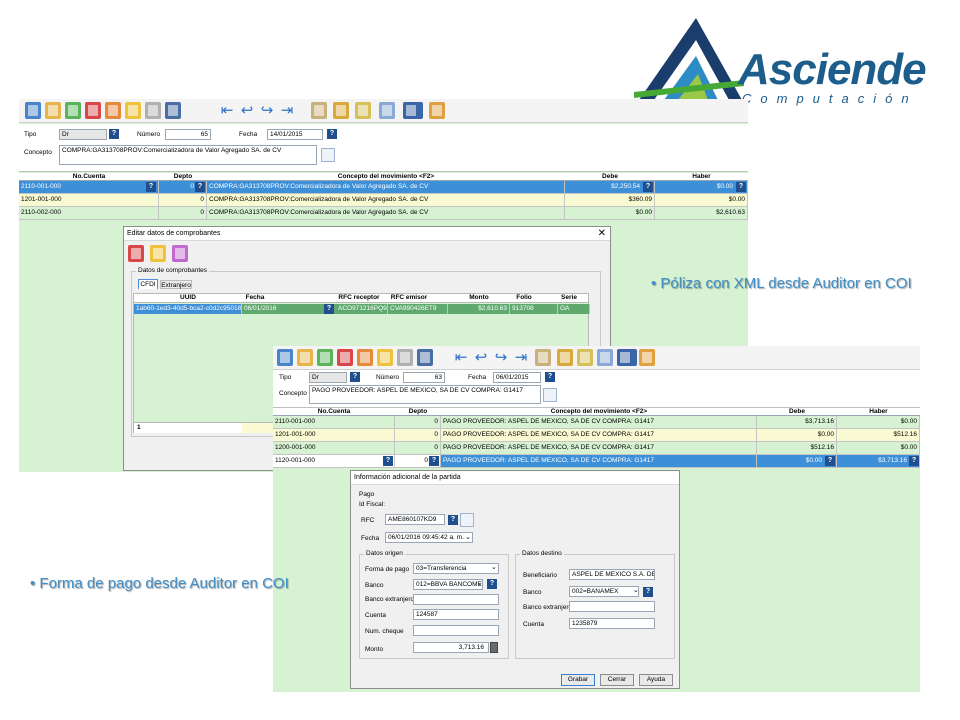 Image resolution: width=960 pixels, height=720 pixels. I want to click on banco-destino-select: 002=BANAMEX, so click(604, 591).